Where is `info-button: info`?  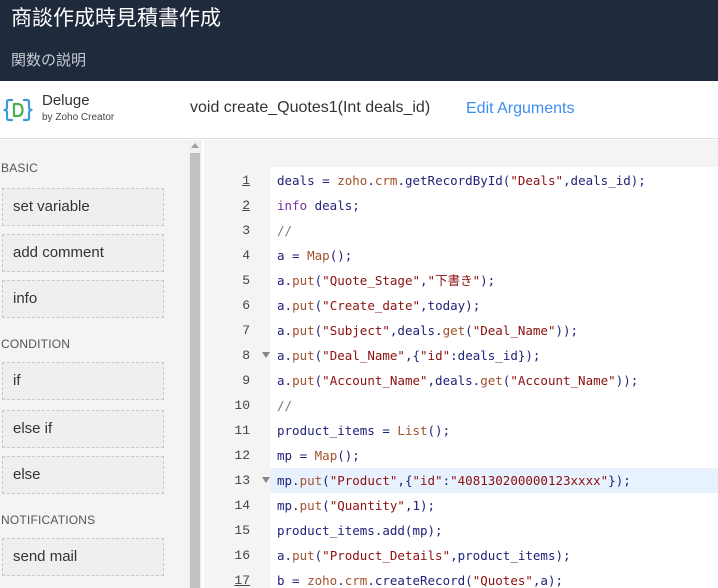
info-button: info is located at coordinates (83, 299).